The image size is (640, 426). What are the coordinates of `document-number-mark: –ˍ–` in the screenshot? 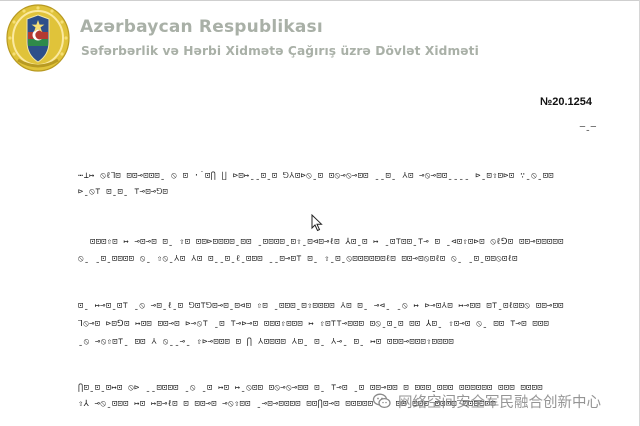 It's located at (587, 127).